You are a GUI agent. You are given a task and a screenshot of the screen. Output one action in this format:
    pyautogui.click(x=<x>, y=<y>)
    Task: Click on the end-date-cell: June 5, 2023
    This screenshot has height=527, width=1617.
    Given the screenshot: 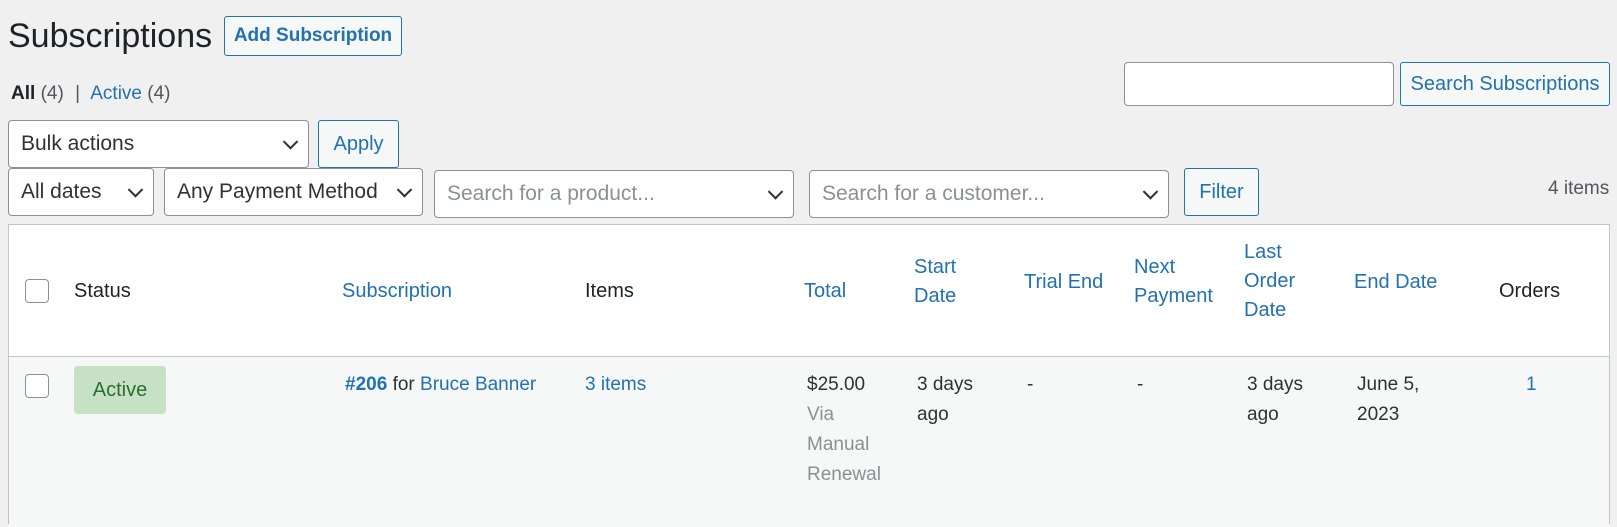 What is the action you would take?
    pyautogui.click(x=1388, y=400)
    